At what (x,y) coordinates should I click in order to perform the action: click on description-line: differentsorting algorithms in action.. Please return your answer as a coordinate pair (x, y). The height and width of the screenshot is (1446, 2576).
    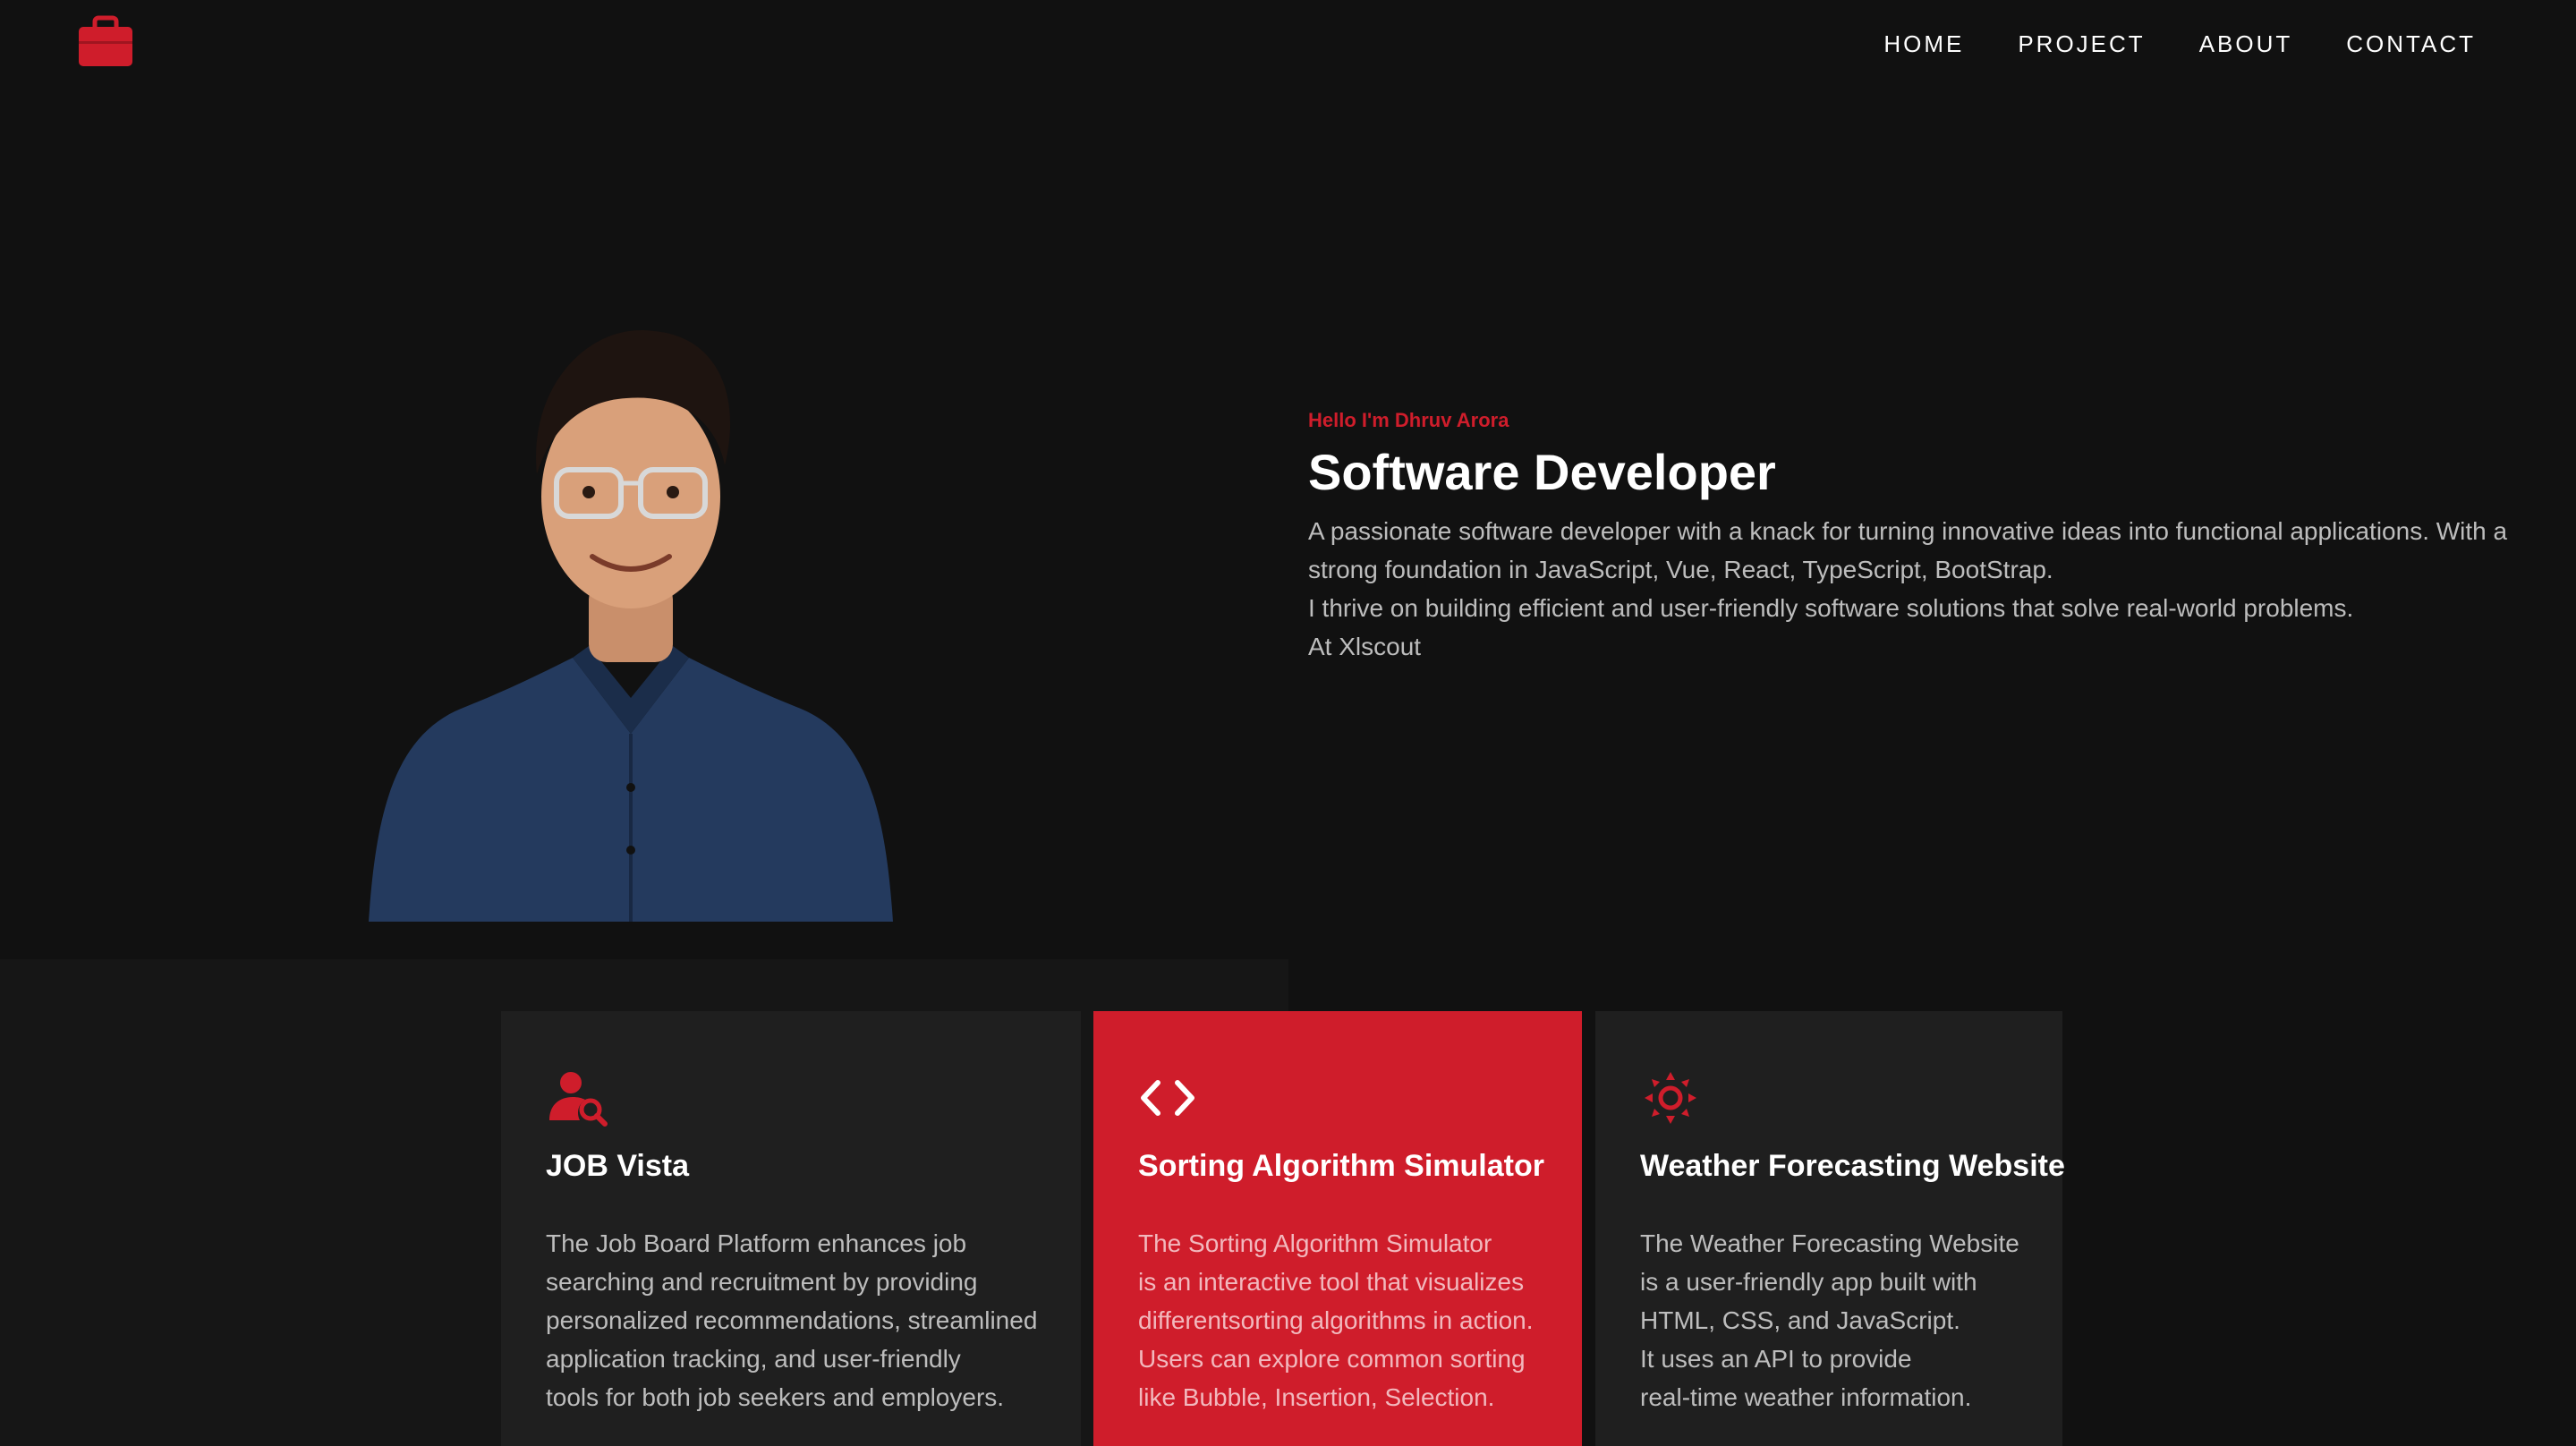
    Looking at the image, I should click on (1336, 1320).